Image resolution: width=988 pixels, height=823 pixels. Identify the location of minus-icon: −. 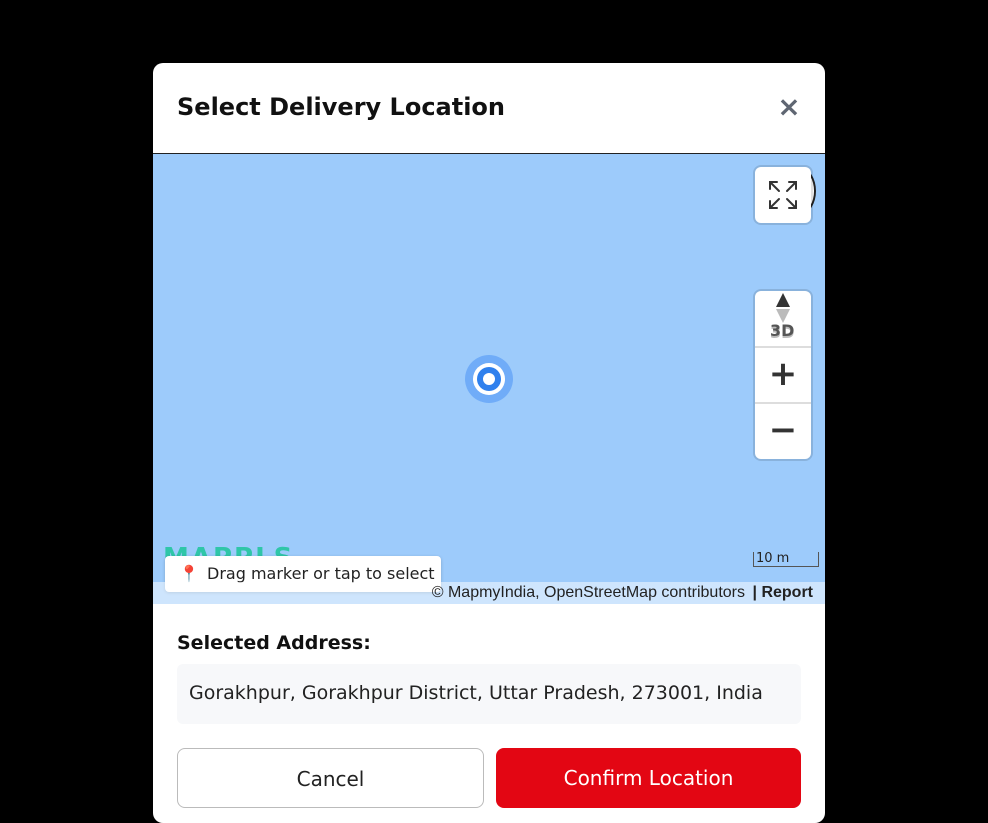
(783, 430).